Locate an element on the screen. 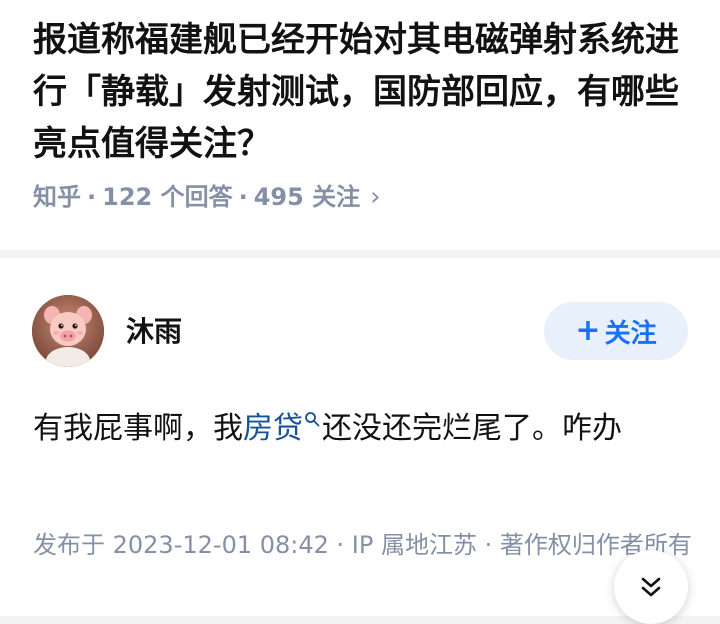  answer-text-before: 有我屁事啊，我 is located at coordinates (138, 428).